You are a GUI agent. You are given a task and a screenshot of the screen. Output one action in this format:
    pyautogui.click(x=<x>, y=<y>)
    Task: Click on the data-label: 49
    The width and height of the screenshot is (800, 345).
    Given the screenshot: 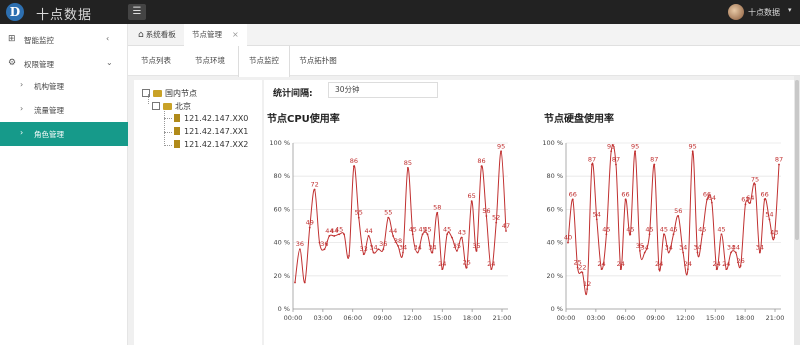 What is the action you would take?
    pyautogui.click(x=310, y=223)
    